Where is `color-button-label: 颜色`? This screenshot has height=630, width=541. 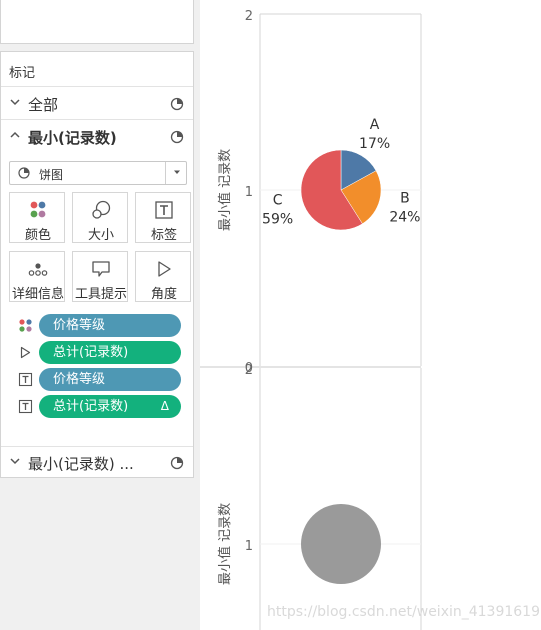
color-button-label: 颜色 is located at coordinates (37, 235).